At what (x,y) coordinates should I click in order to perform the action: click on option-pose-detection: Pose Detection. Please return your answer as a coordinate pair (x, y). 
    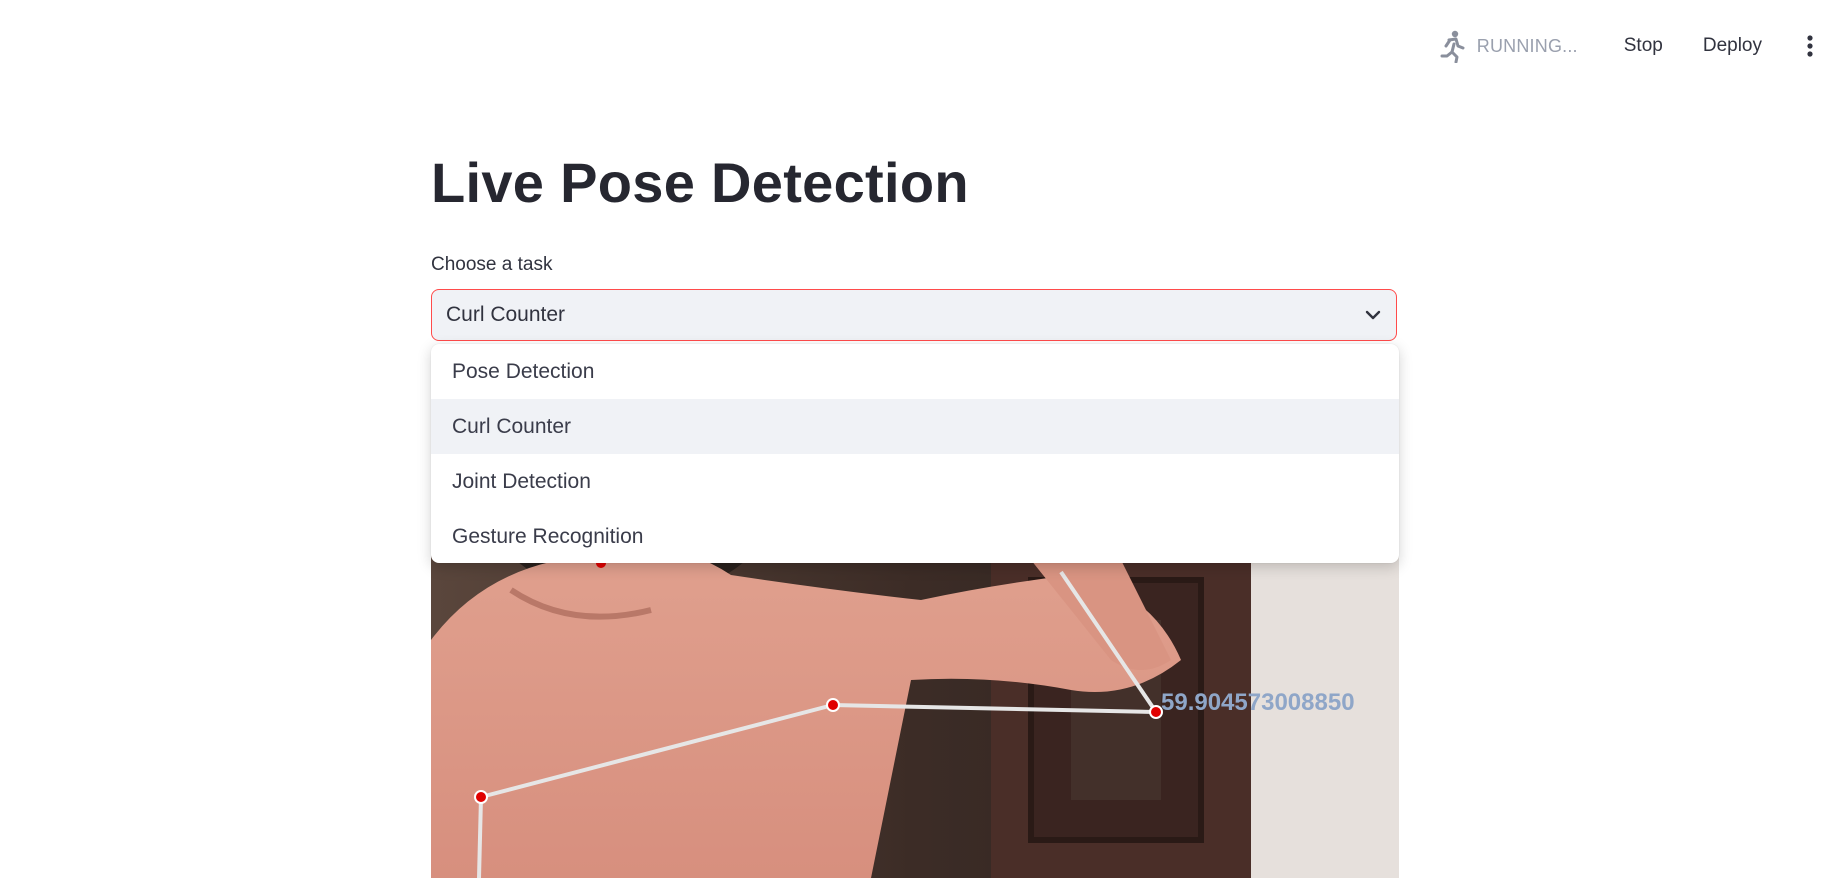
    Looking at the image, I should click on (915, 371).